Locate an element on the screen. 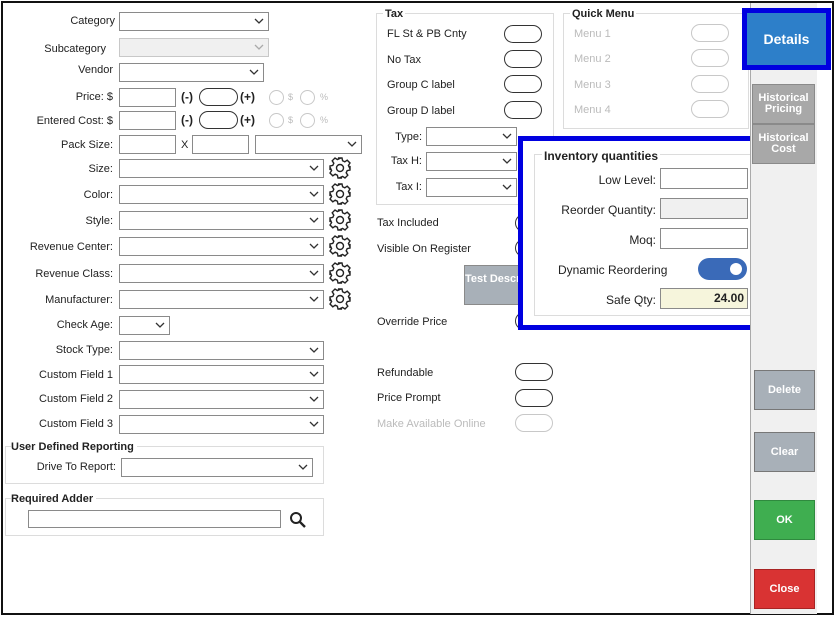 The width and height of the screenshot is (836, 617). price-percent-label: % is located at coordinates (324, 97).